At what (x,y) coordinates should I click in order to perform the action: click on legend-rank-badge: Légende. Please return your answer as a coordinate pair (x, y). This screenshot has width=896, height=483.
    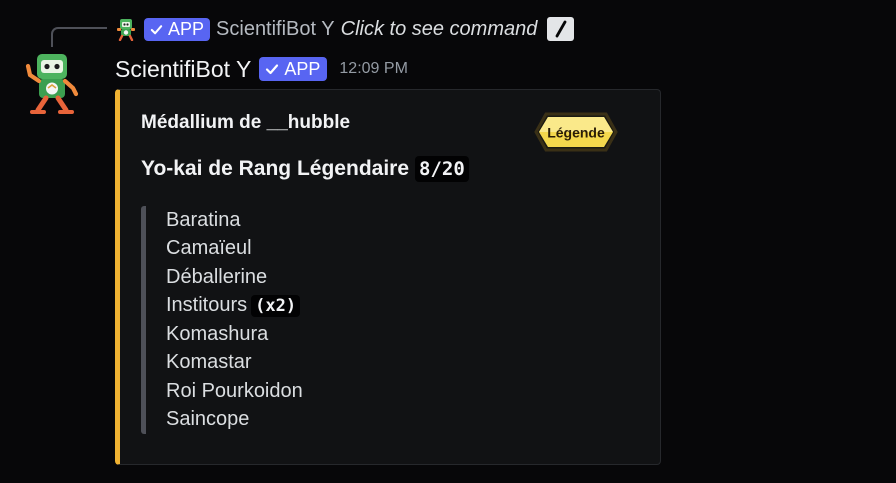
    Looking at the image, I should click on (576, 132).